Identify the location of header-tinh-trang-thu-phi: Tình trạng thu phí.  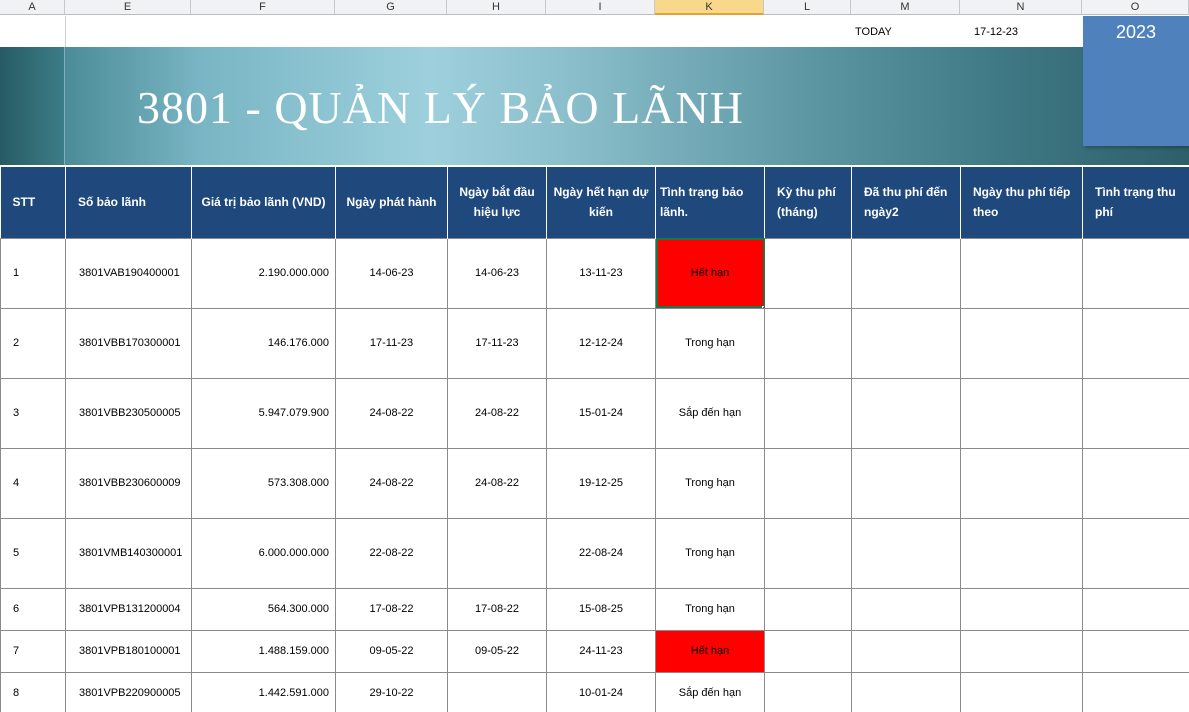
(1135, 202).